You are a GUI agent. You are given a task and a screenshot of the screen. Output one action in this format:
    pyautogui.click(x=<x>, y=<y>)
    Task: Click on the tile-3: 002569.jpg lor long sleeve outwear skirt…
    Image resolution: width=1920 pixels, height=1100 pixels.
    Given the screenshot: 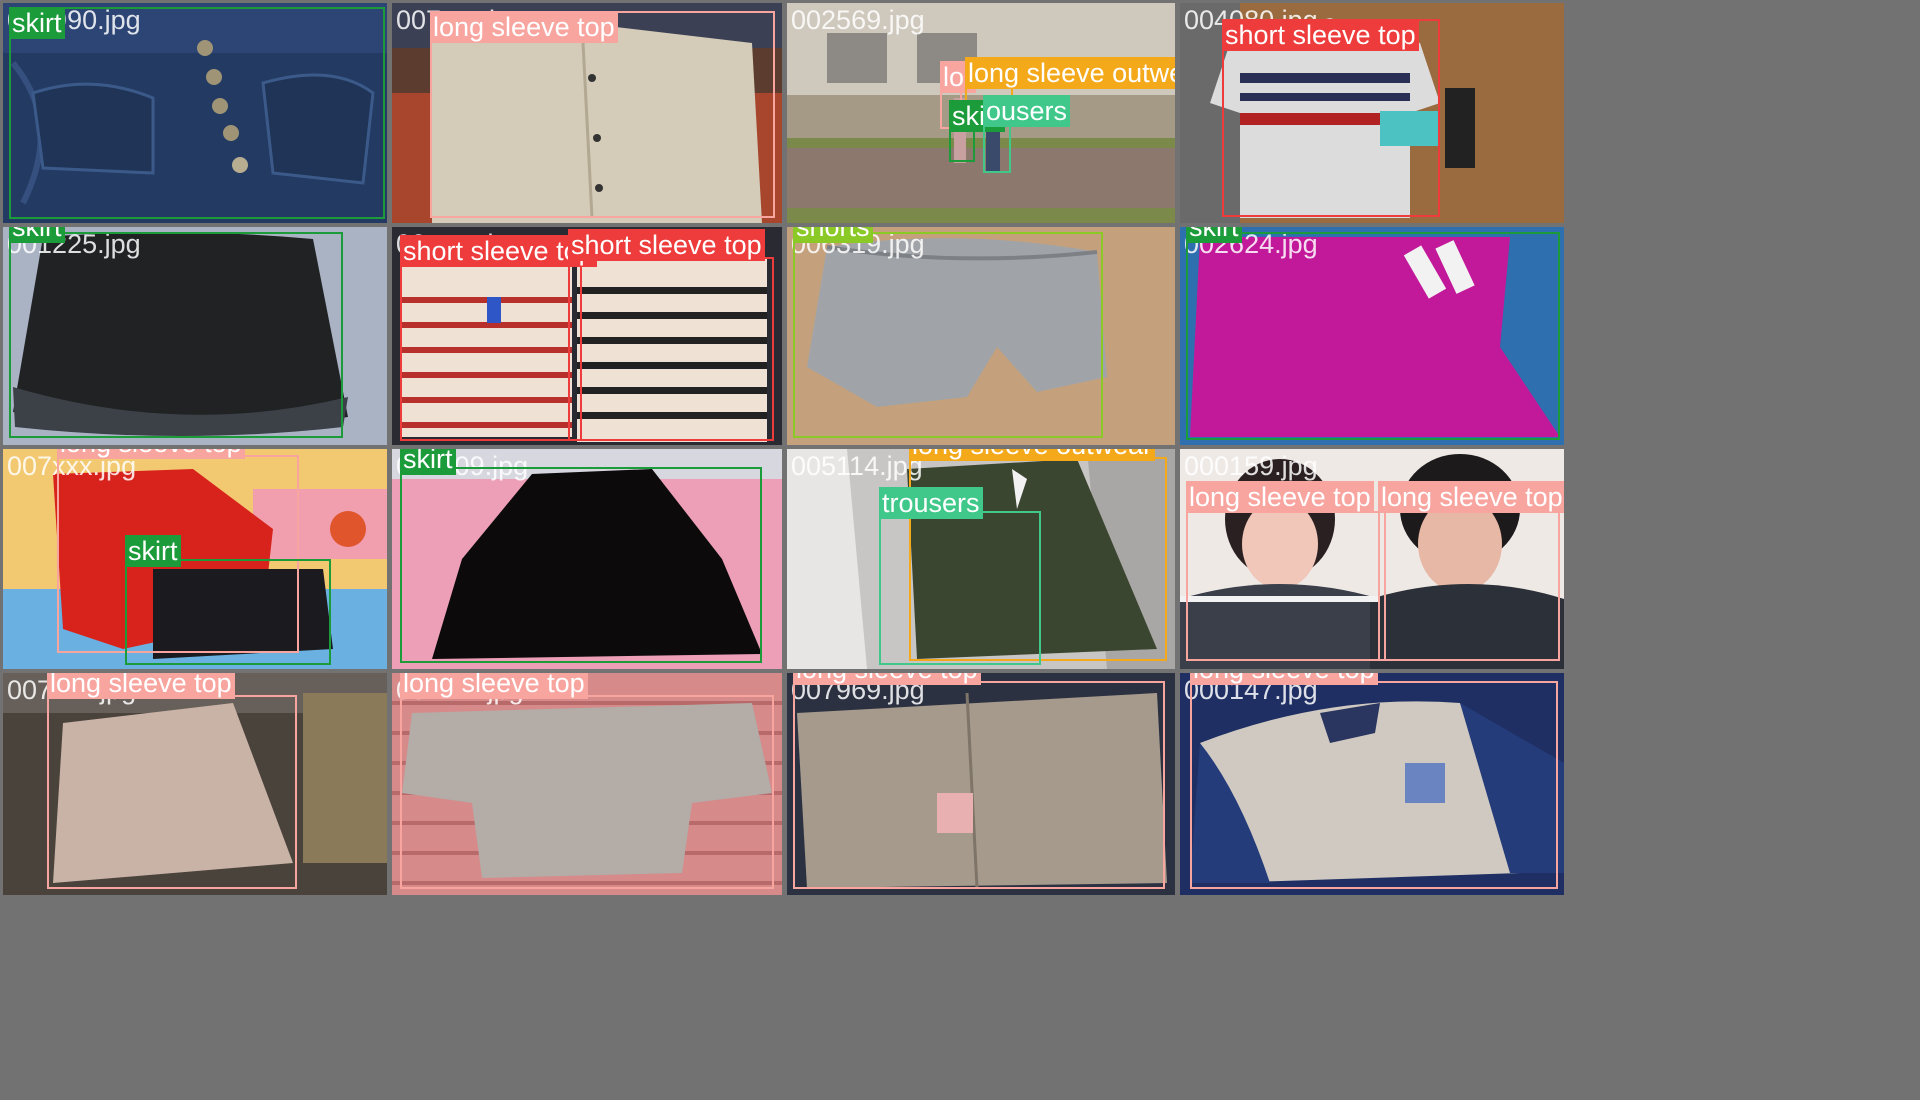 What is the action you would take?
    pyautogui.click(x=981, y=113)
    